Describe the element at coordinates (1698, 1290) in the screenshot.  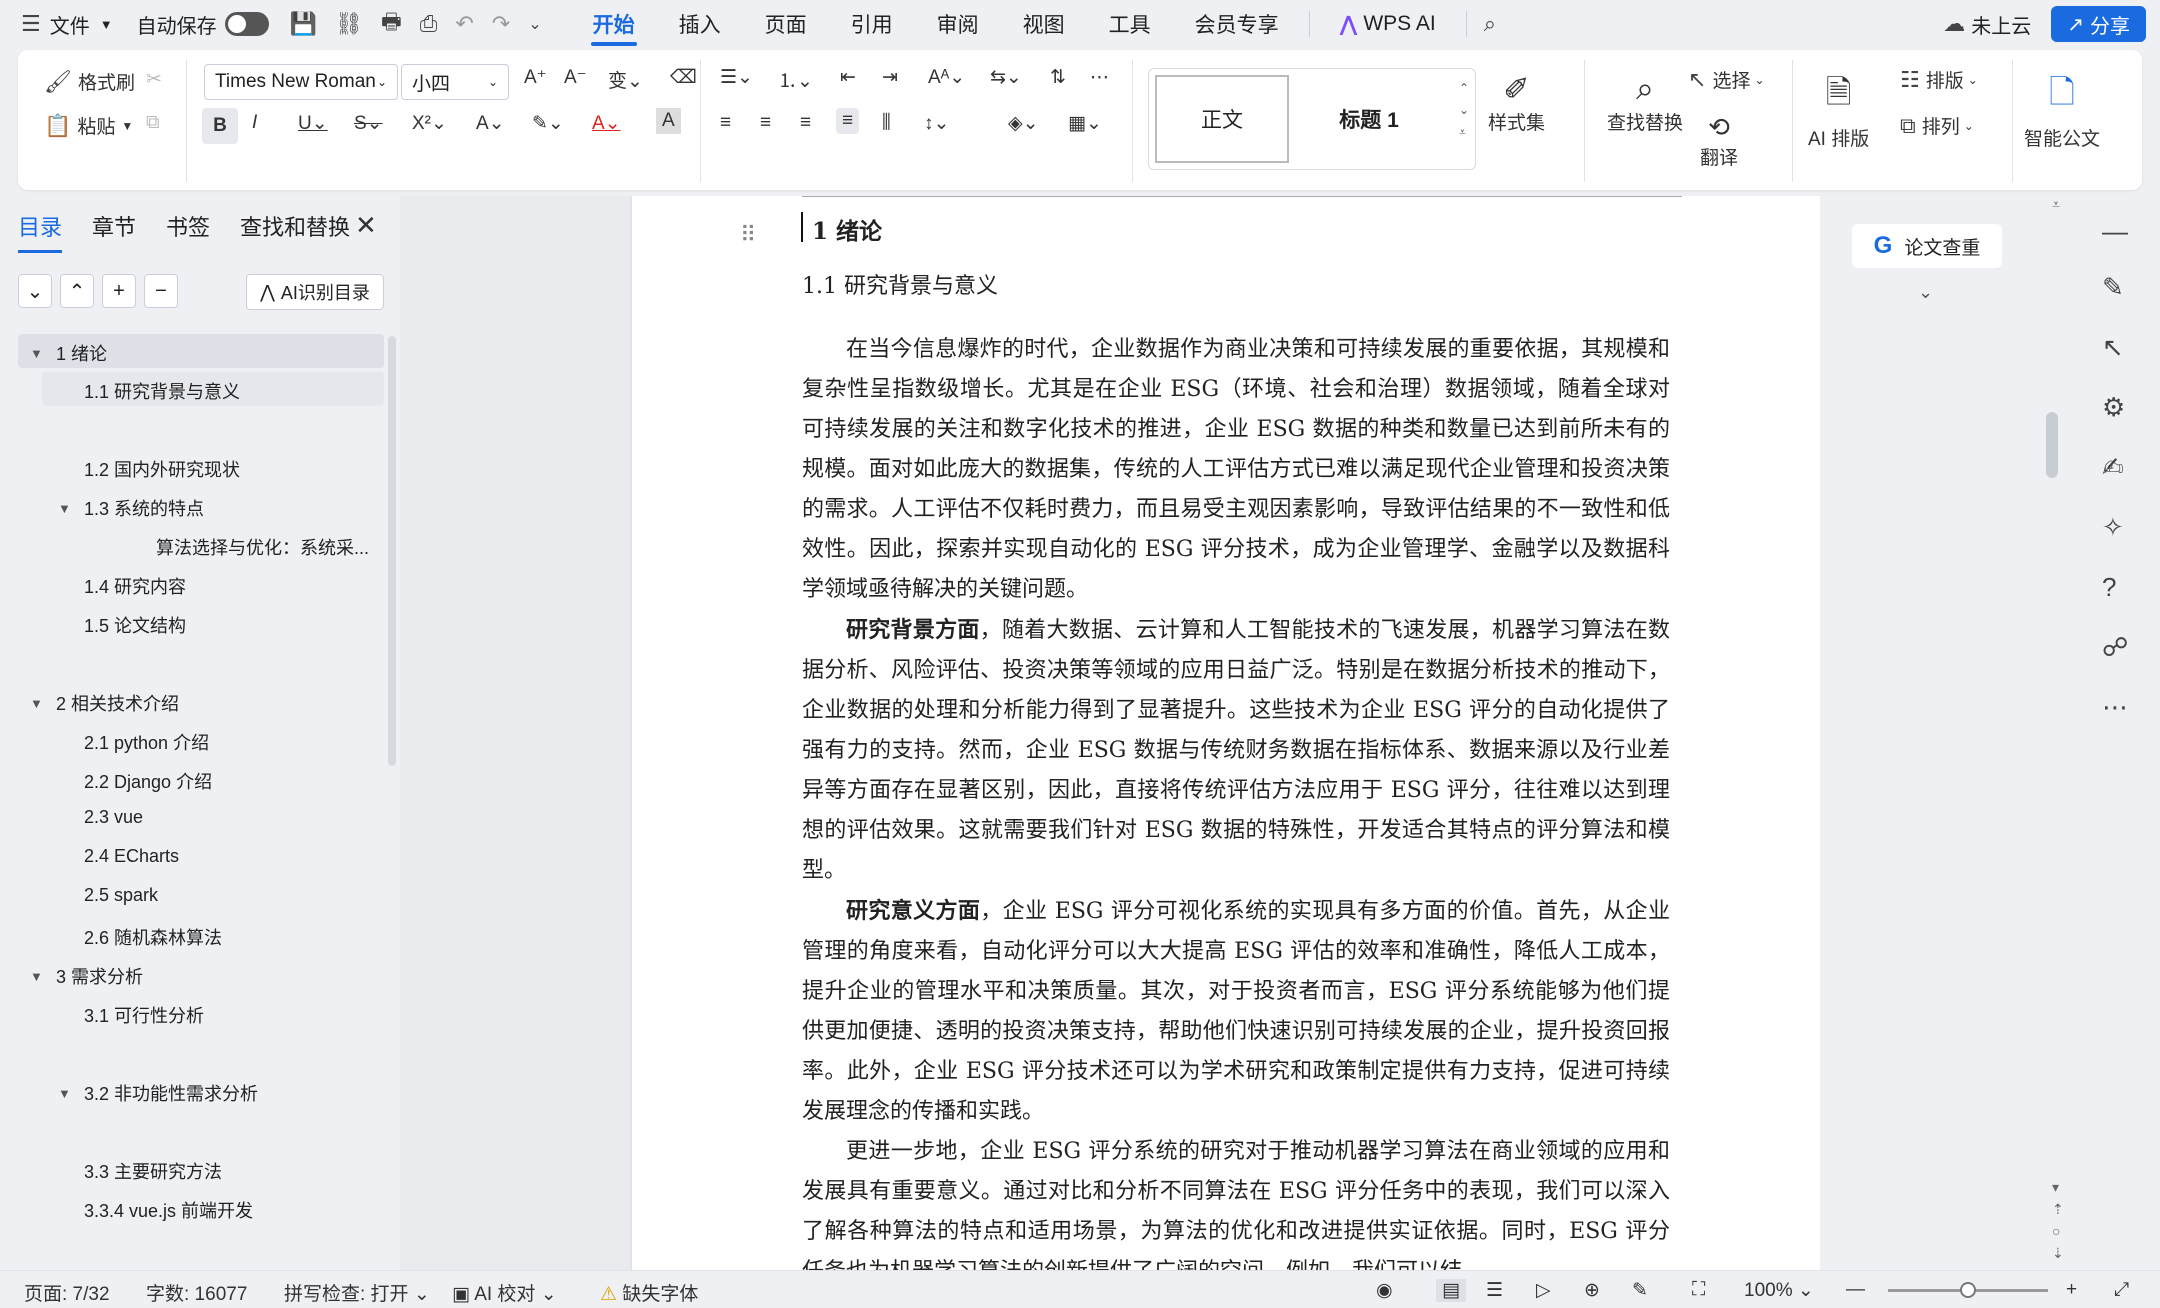
I see `fit-page-icon: ⛶` at that location.